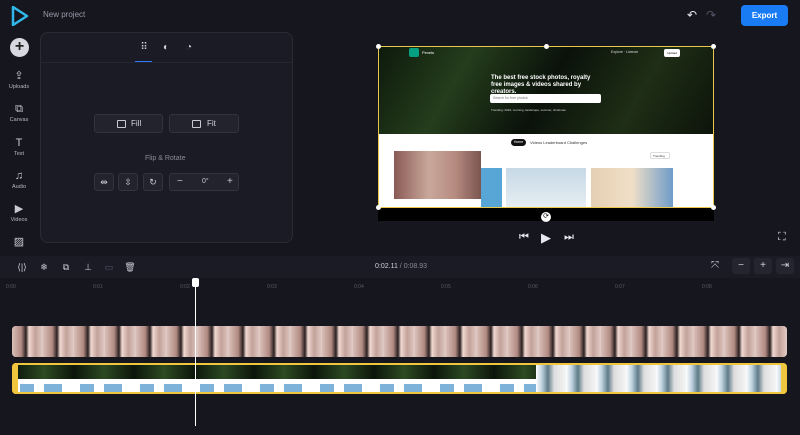  I want to click on delete-icon: 🗑, so click(130, 267).